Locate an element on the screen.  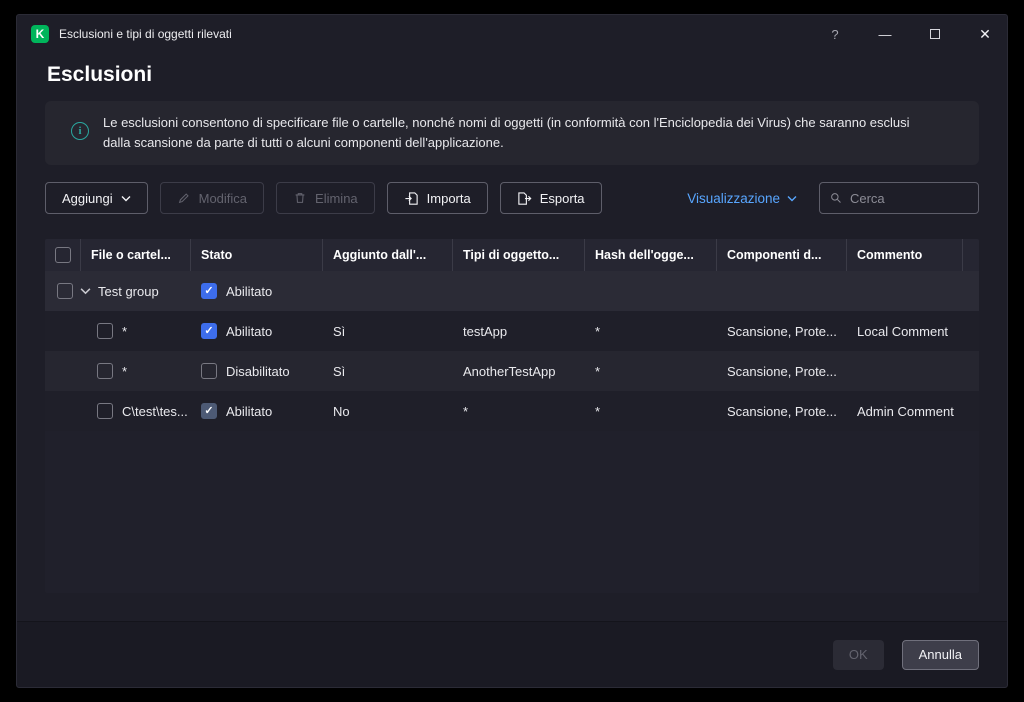
comment-cell: Local Comment is located at coordinates (903, 331).